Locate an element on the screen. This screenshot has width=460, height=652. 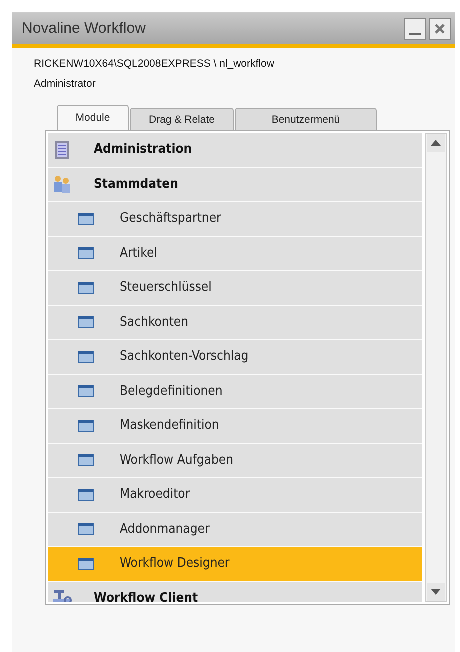
tree-item: Steuerschlüssel is located at coordinates (235, 287).